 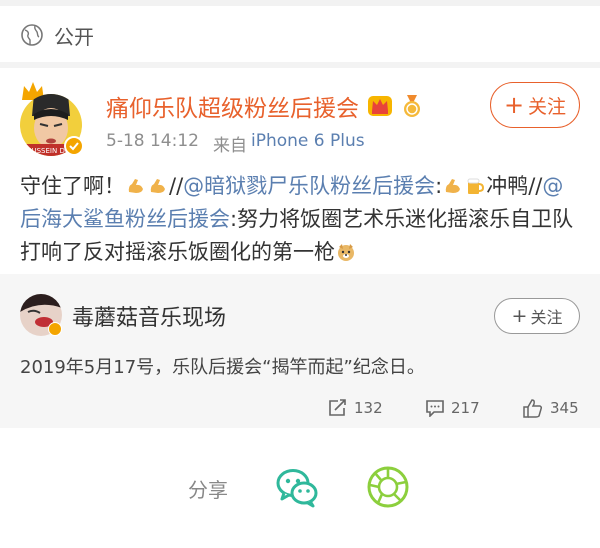 What do you see at coordinates (346, 252) in the screenshot?
I see `doge-emoji-icon` at bounding box center [346, 252].